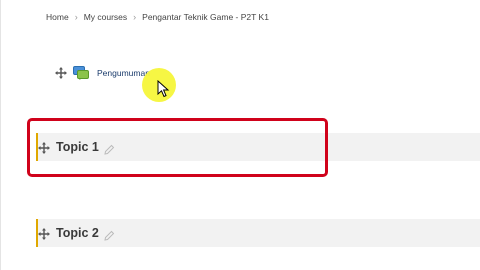  What do you see at coordinates (205, 17) in the screenshot?
I see `breadcrumb-course: Pengantar Teknik Game - P2T K1` at bounding box center [205, 17].